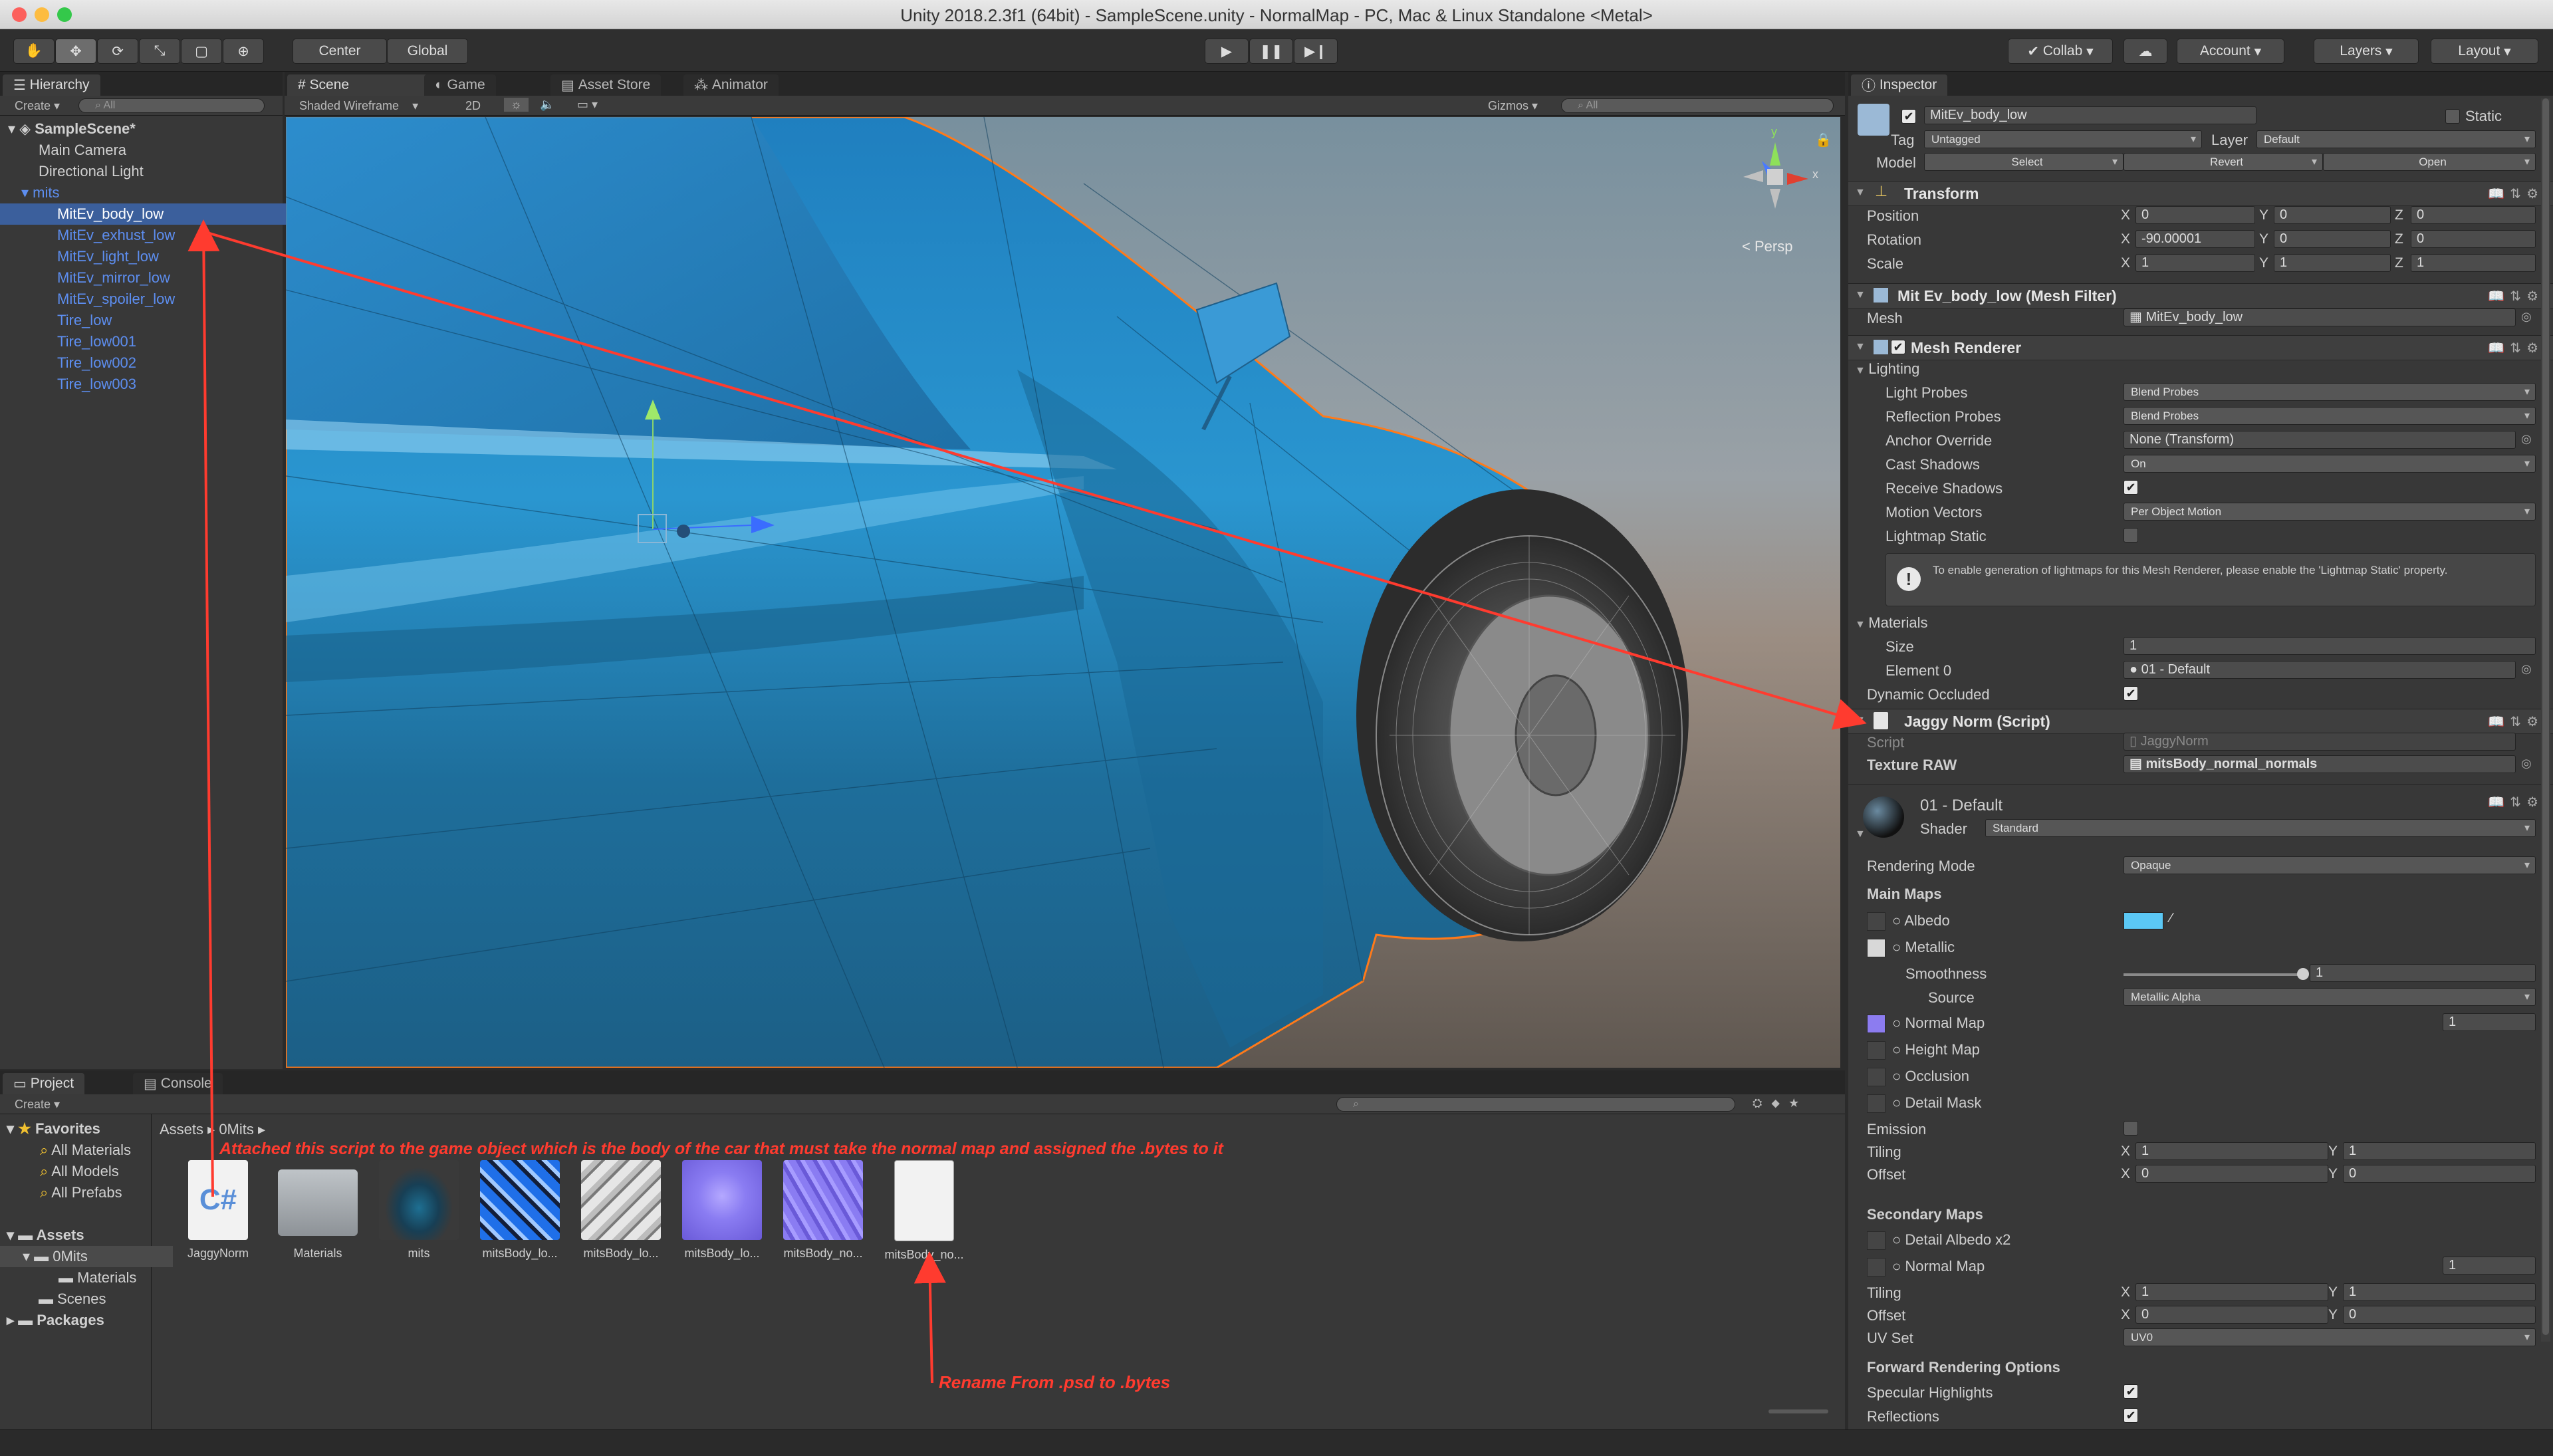  Describe the element at coordinates (2332, 239) in the screenshot. I see `rotation-y-field: 0` at that location.